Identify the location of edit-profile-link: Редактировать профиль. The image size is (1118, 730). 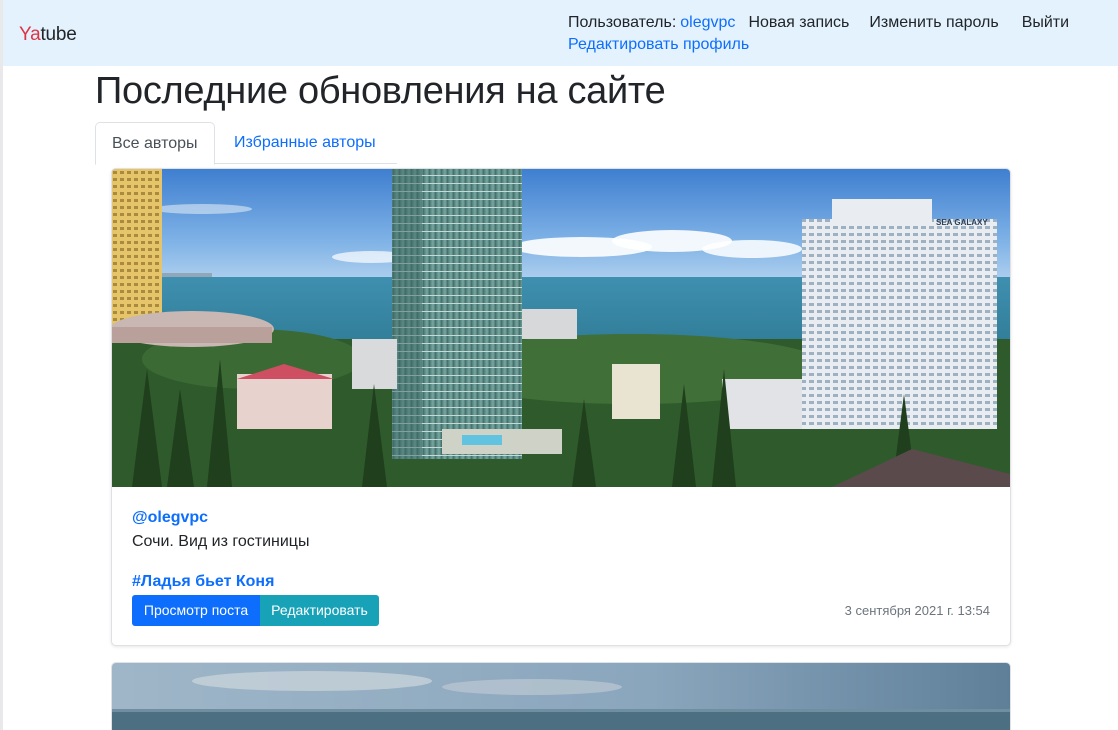
(658, 45).